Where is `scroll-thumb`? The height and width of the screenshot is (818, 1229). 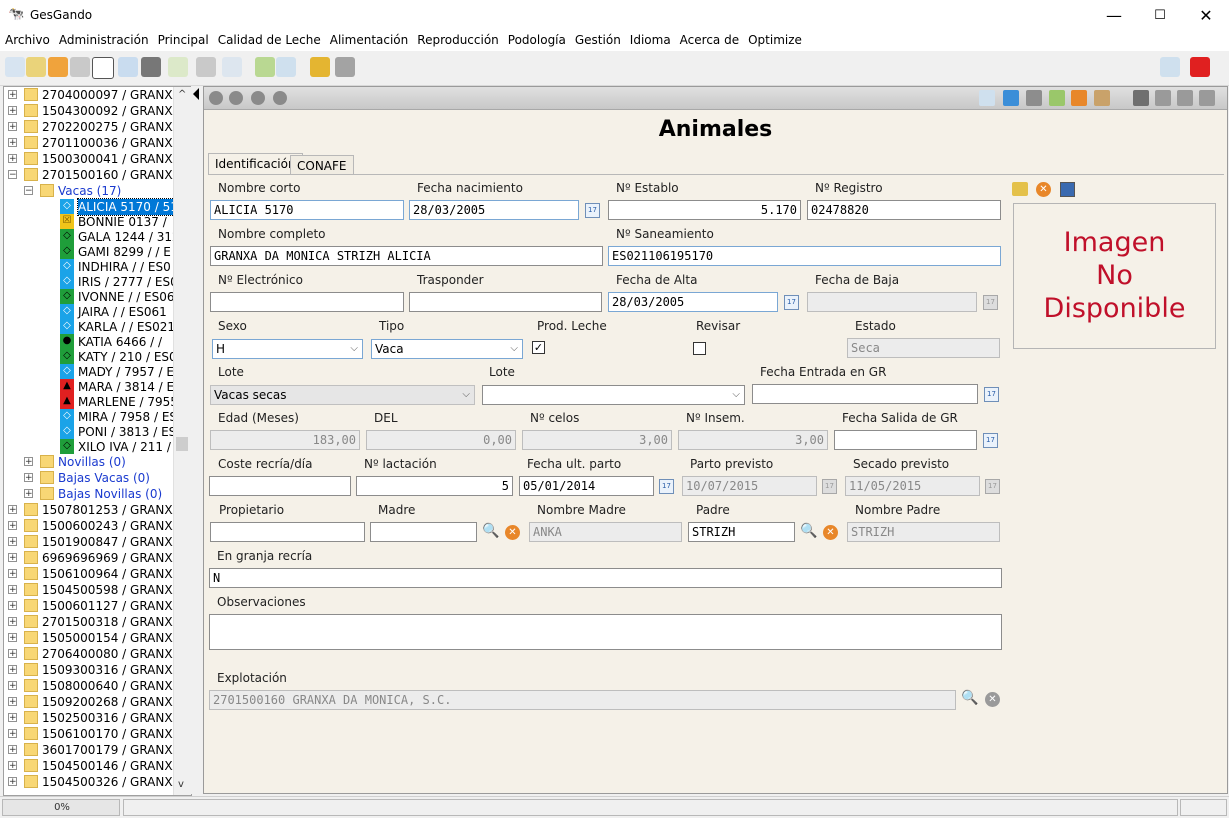
scroll-thumb is located at coordinates (182, 444).